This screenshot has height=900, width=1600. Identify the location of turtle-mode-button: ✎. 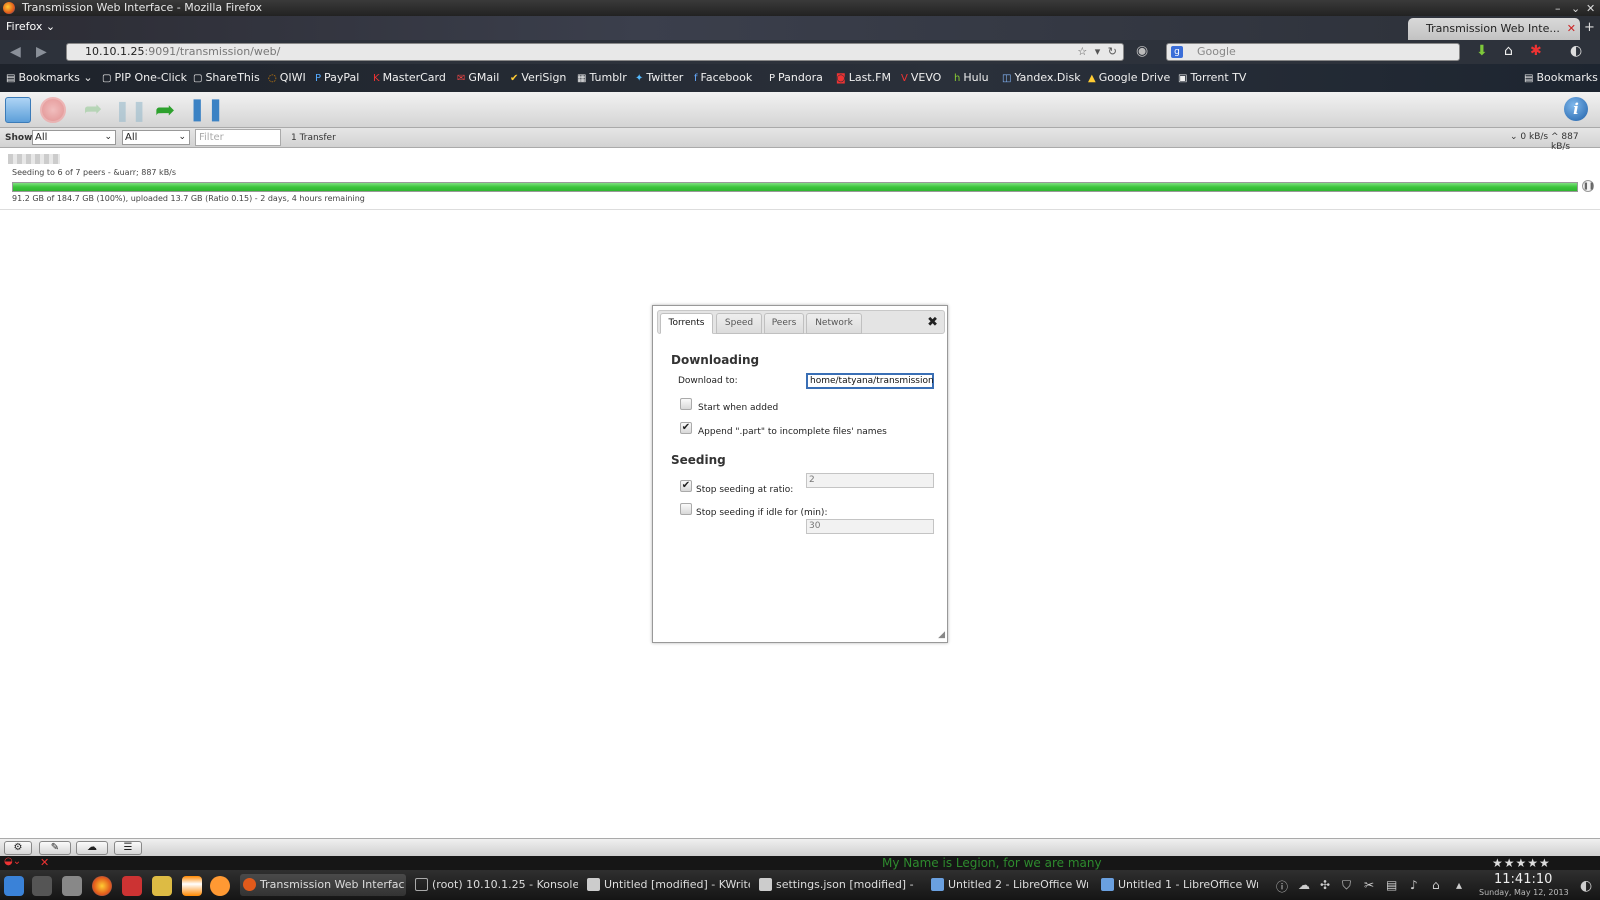
(55, 848).